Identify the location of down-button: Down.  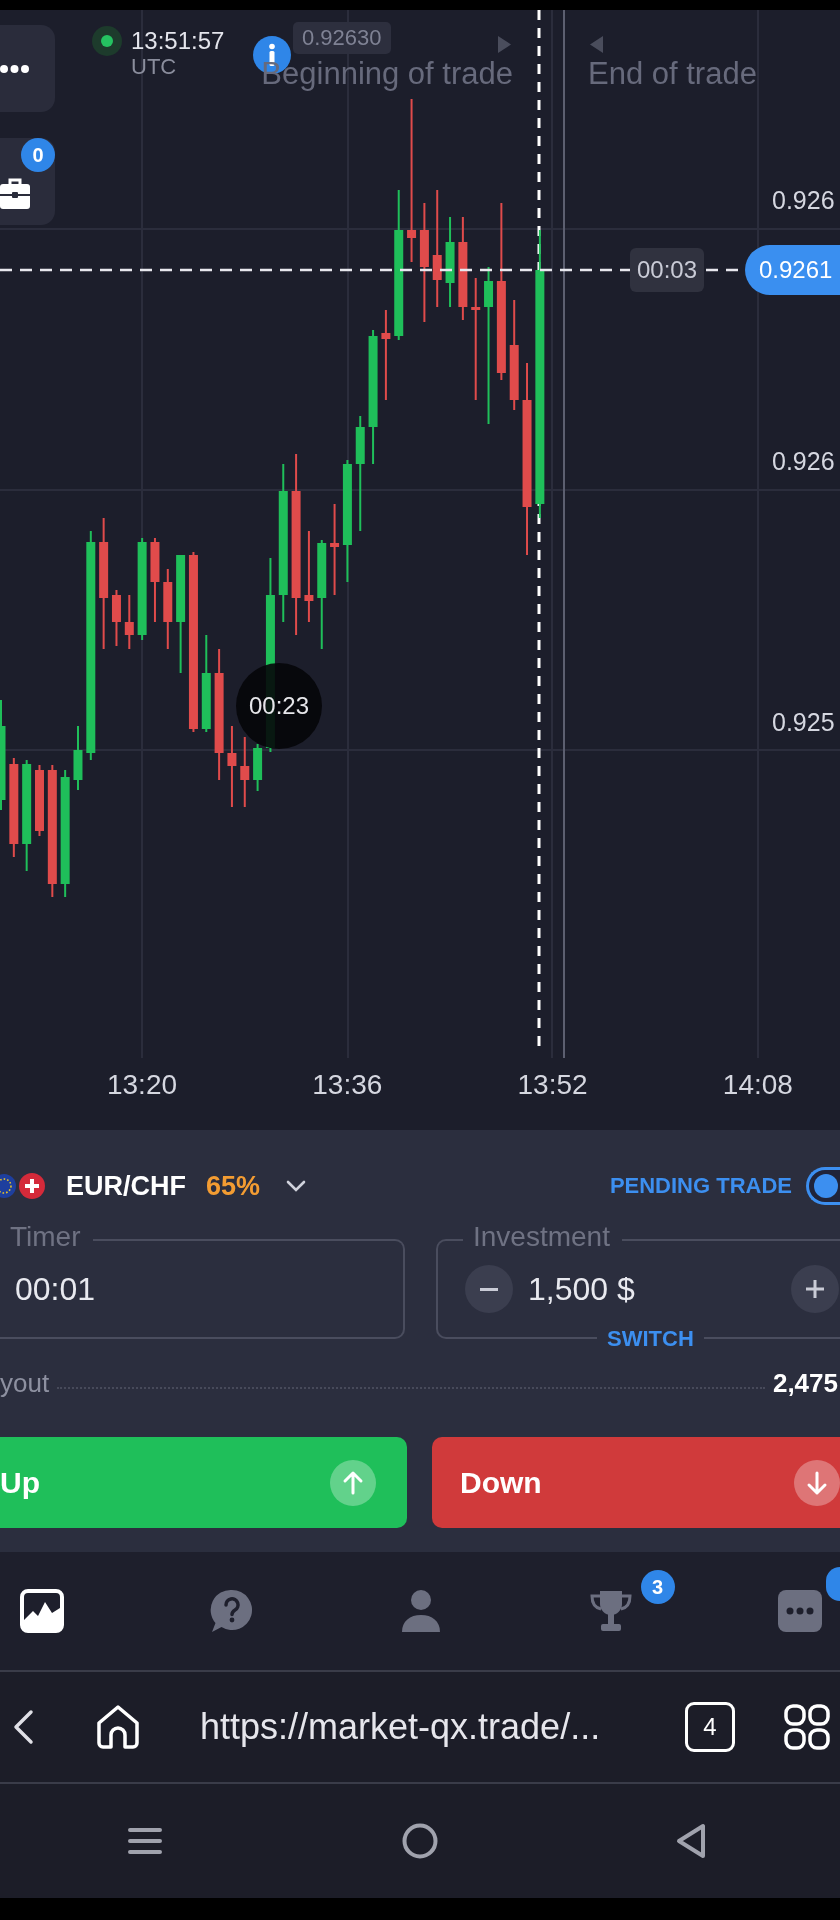
(636, 1482).